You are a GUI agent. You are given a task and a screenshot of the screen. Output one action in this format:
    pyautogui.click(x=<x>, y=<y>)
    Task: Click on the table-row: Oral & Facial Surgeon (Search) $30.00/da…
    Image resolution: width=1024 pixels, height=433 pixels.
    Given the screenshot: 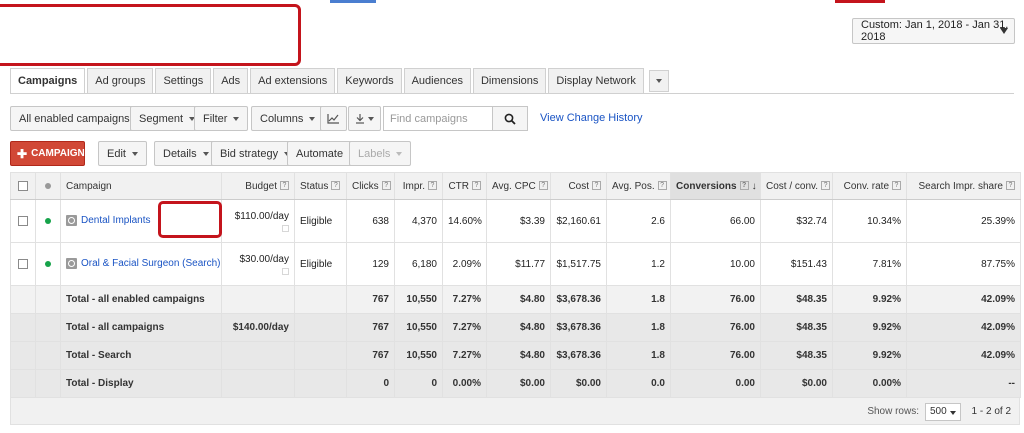 What is the action you would take?
    pyautogui.click(x=515, y=264)
    